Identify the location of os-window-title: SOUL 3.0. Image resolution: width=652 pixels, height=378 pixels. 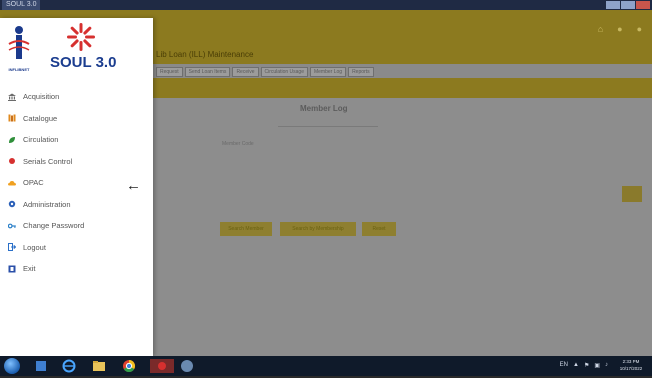
(21, 5).